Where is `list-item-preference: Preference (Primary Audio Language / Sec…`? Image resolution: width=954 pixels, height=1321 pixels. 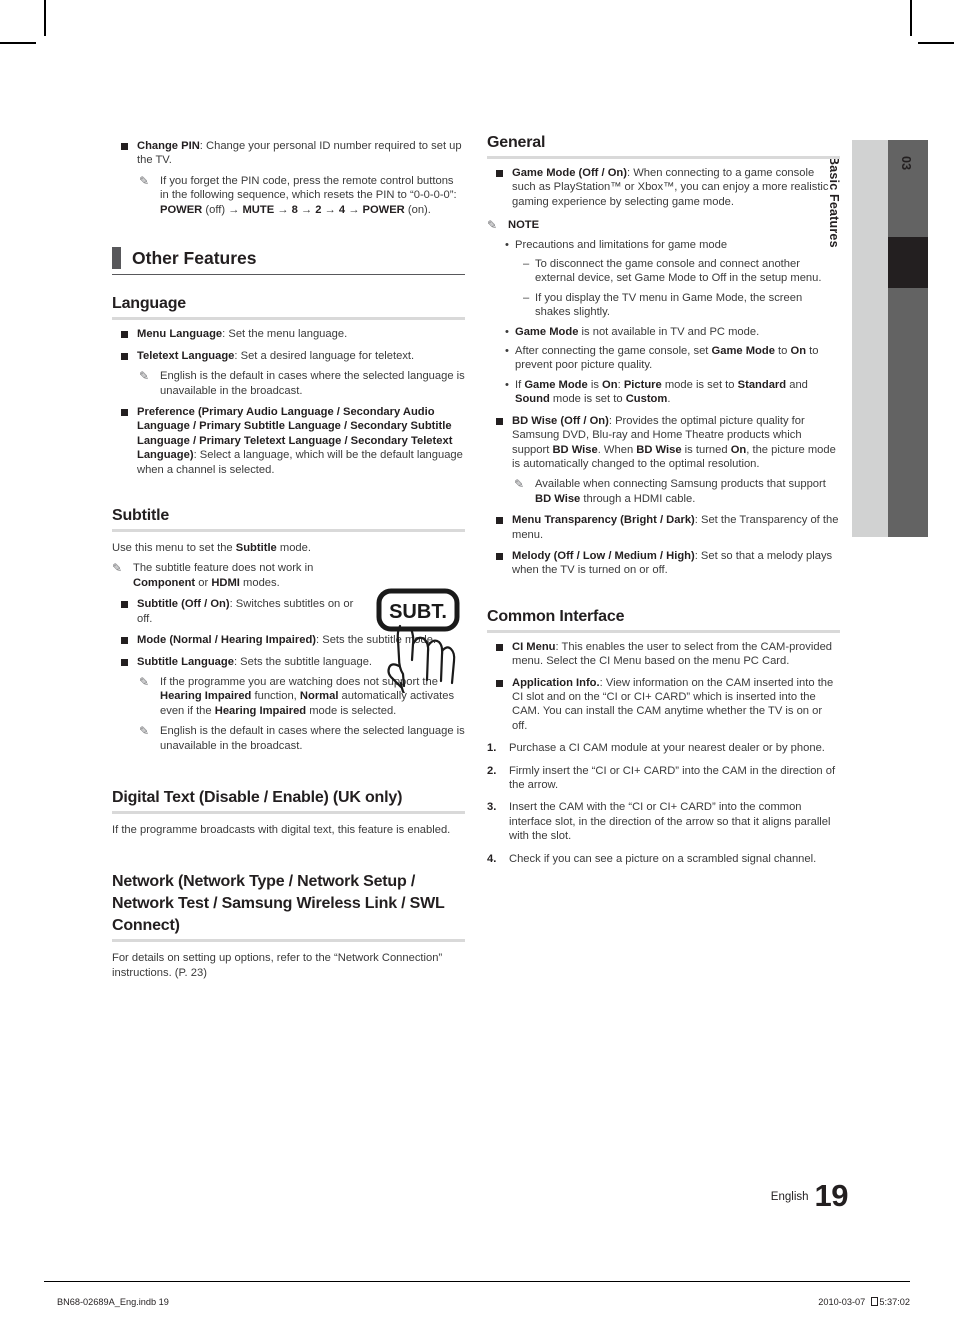 list-item-preference: Preference (Primary Audio Language / Sec… is located at coordinates (288, 441).